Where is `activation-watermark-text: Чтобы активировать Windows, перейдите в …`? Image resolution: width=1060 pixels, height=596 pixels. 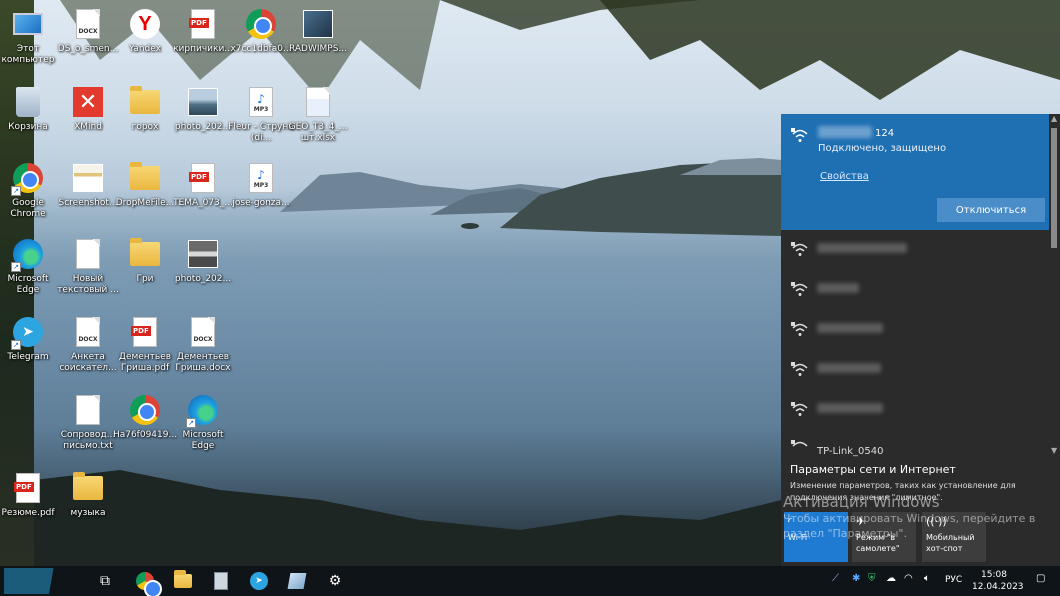
activation-watermark-text: Чтобы активировать Windows, перейдите в … is located at coordinates (909, 526).